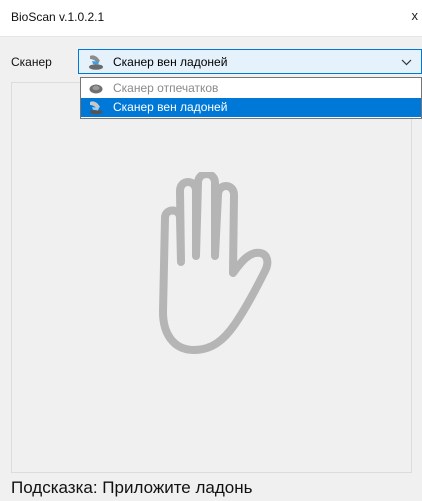  What do you see at coordinates (170, 107) in the screenshot?
I see `scanner-option-label: Сканер вен ладоней` at bounding box center [170, 107].